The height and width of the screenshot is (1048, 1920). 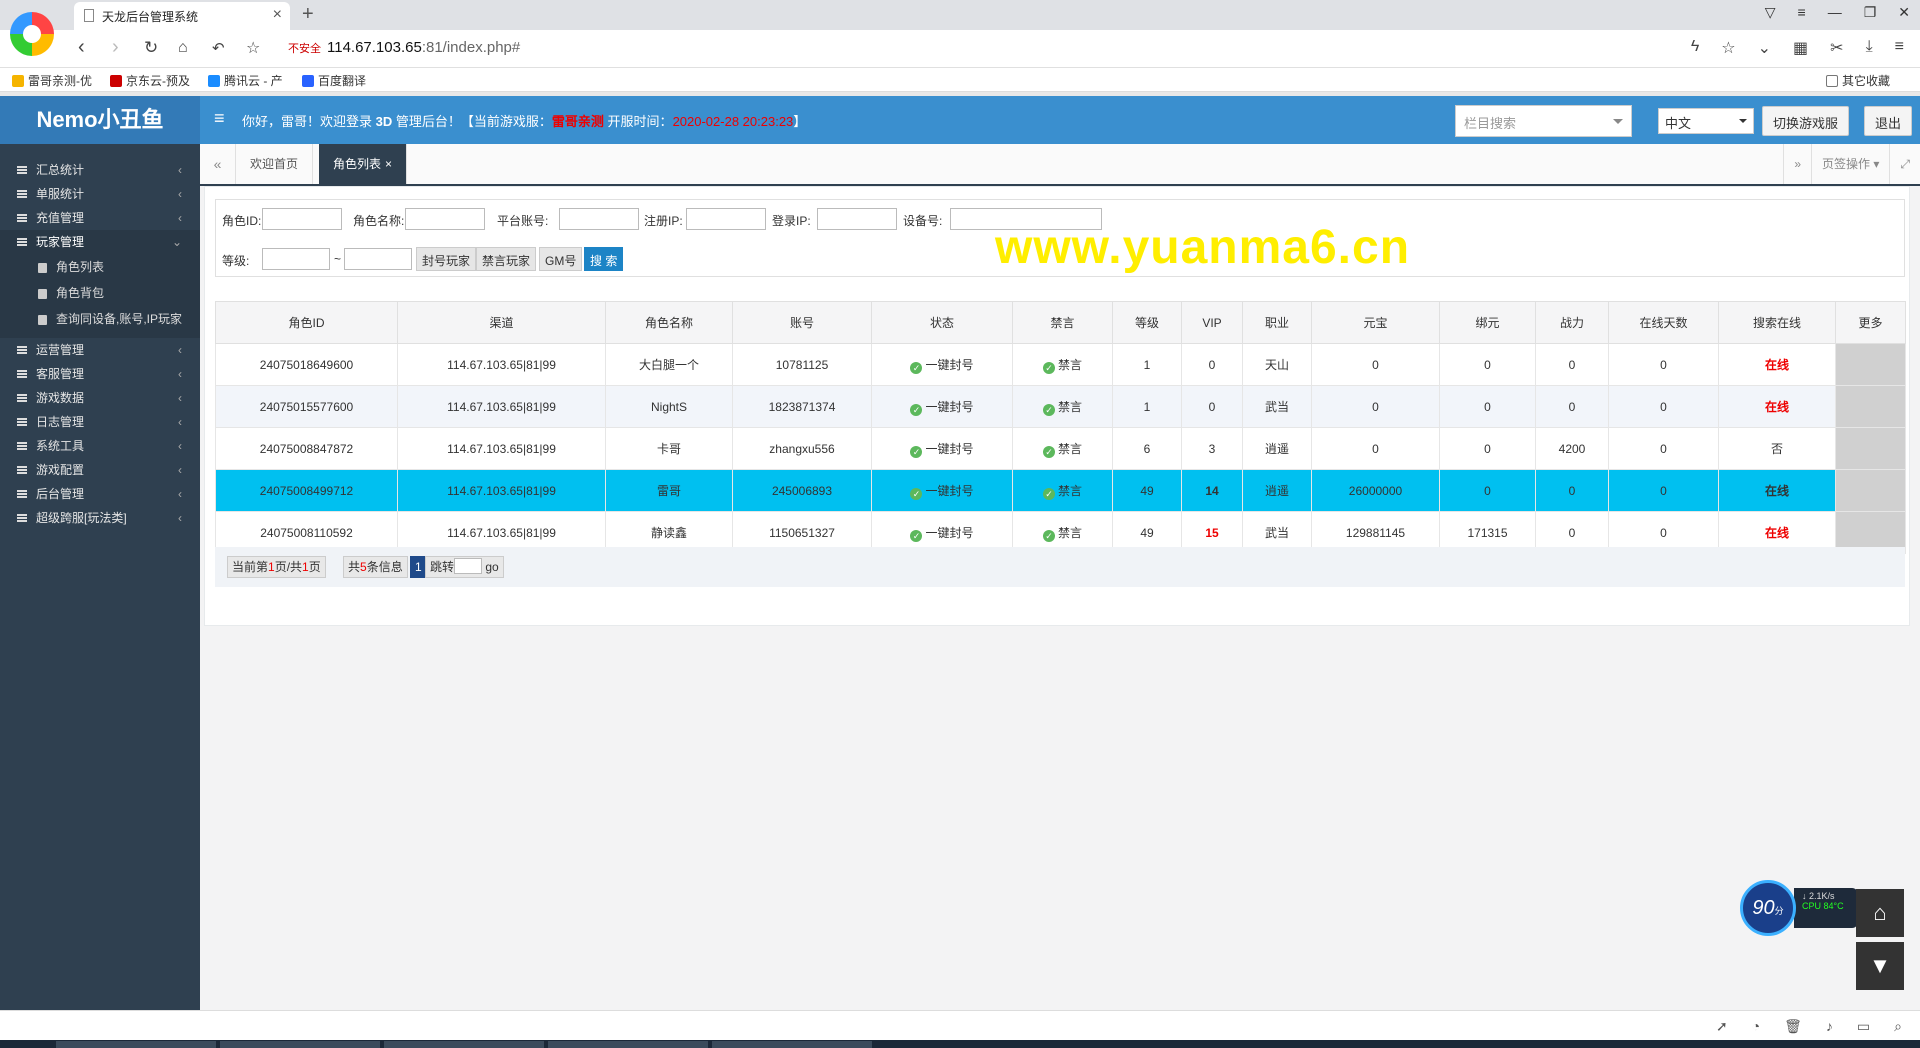 I want to click on col-more: 更多, so click(x=1870, y=322).